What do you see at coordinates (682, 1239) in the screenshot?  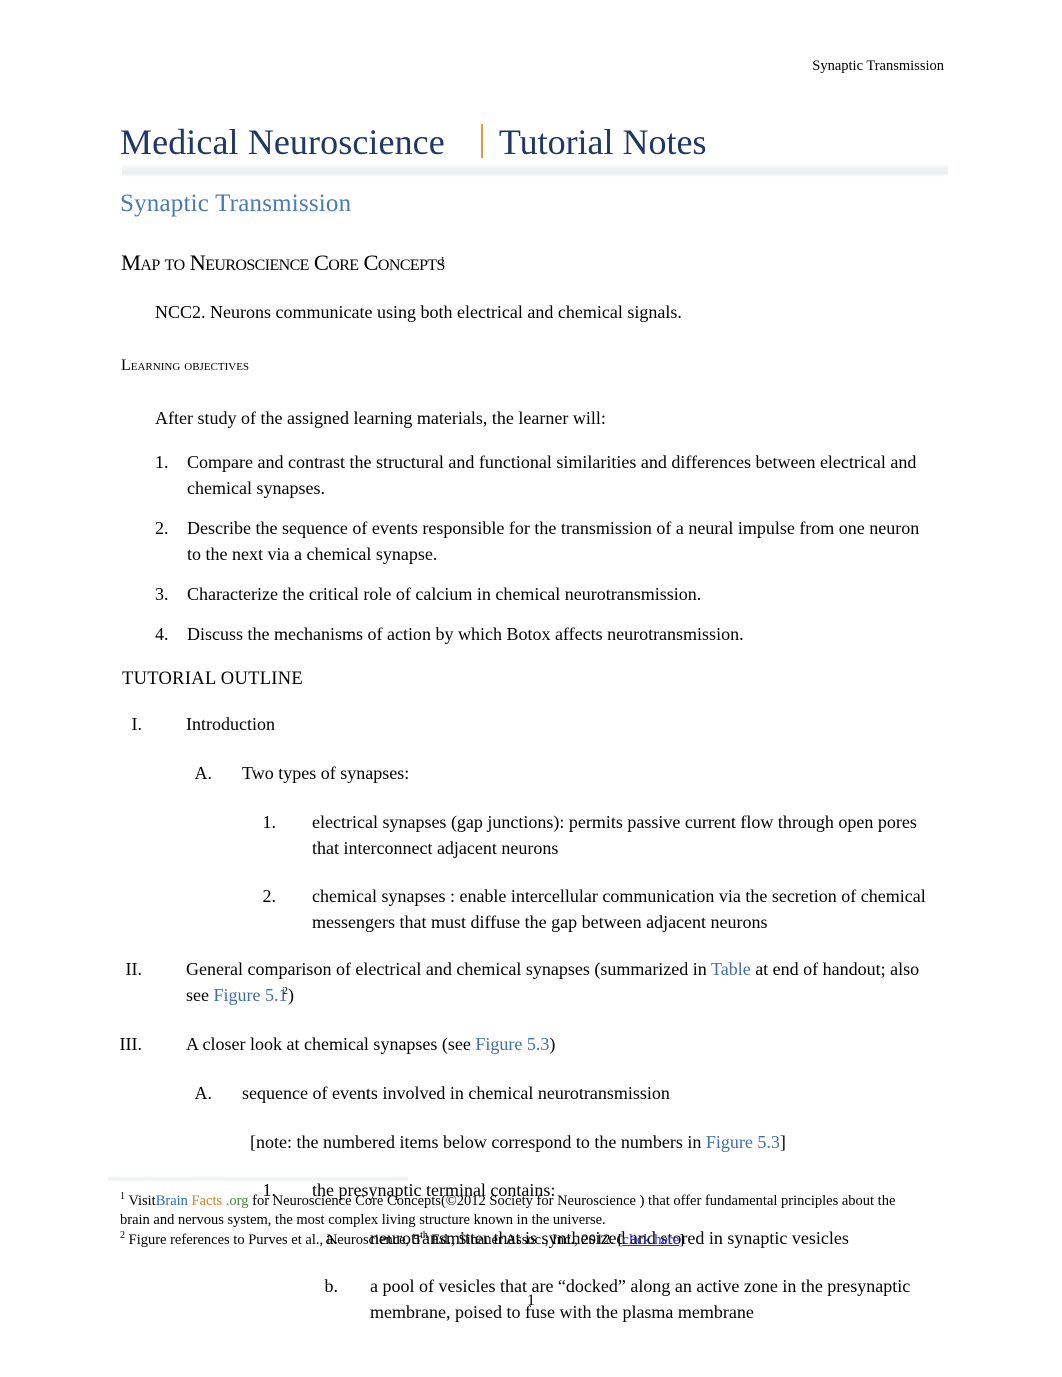 I see `footnote-2-post: ]` at bounding box center [682, 1239].